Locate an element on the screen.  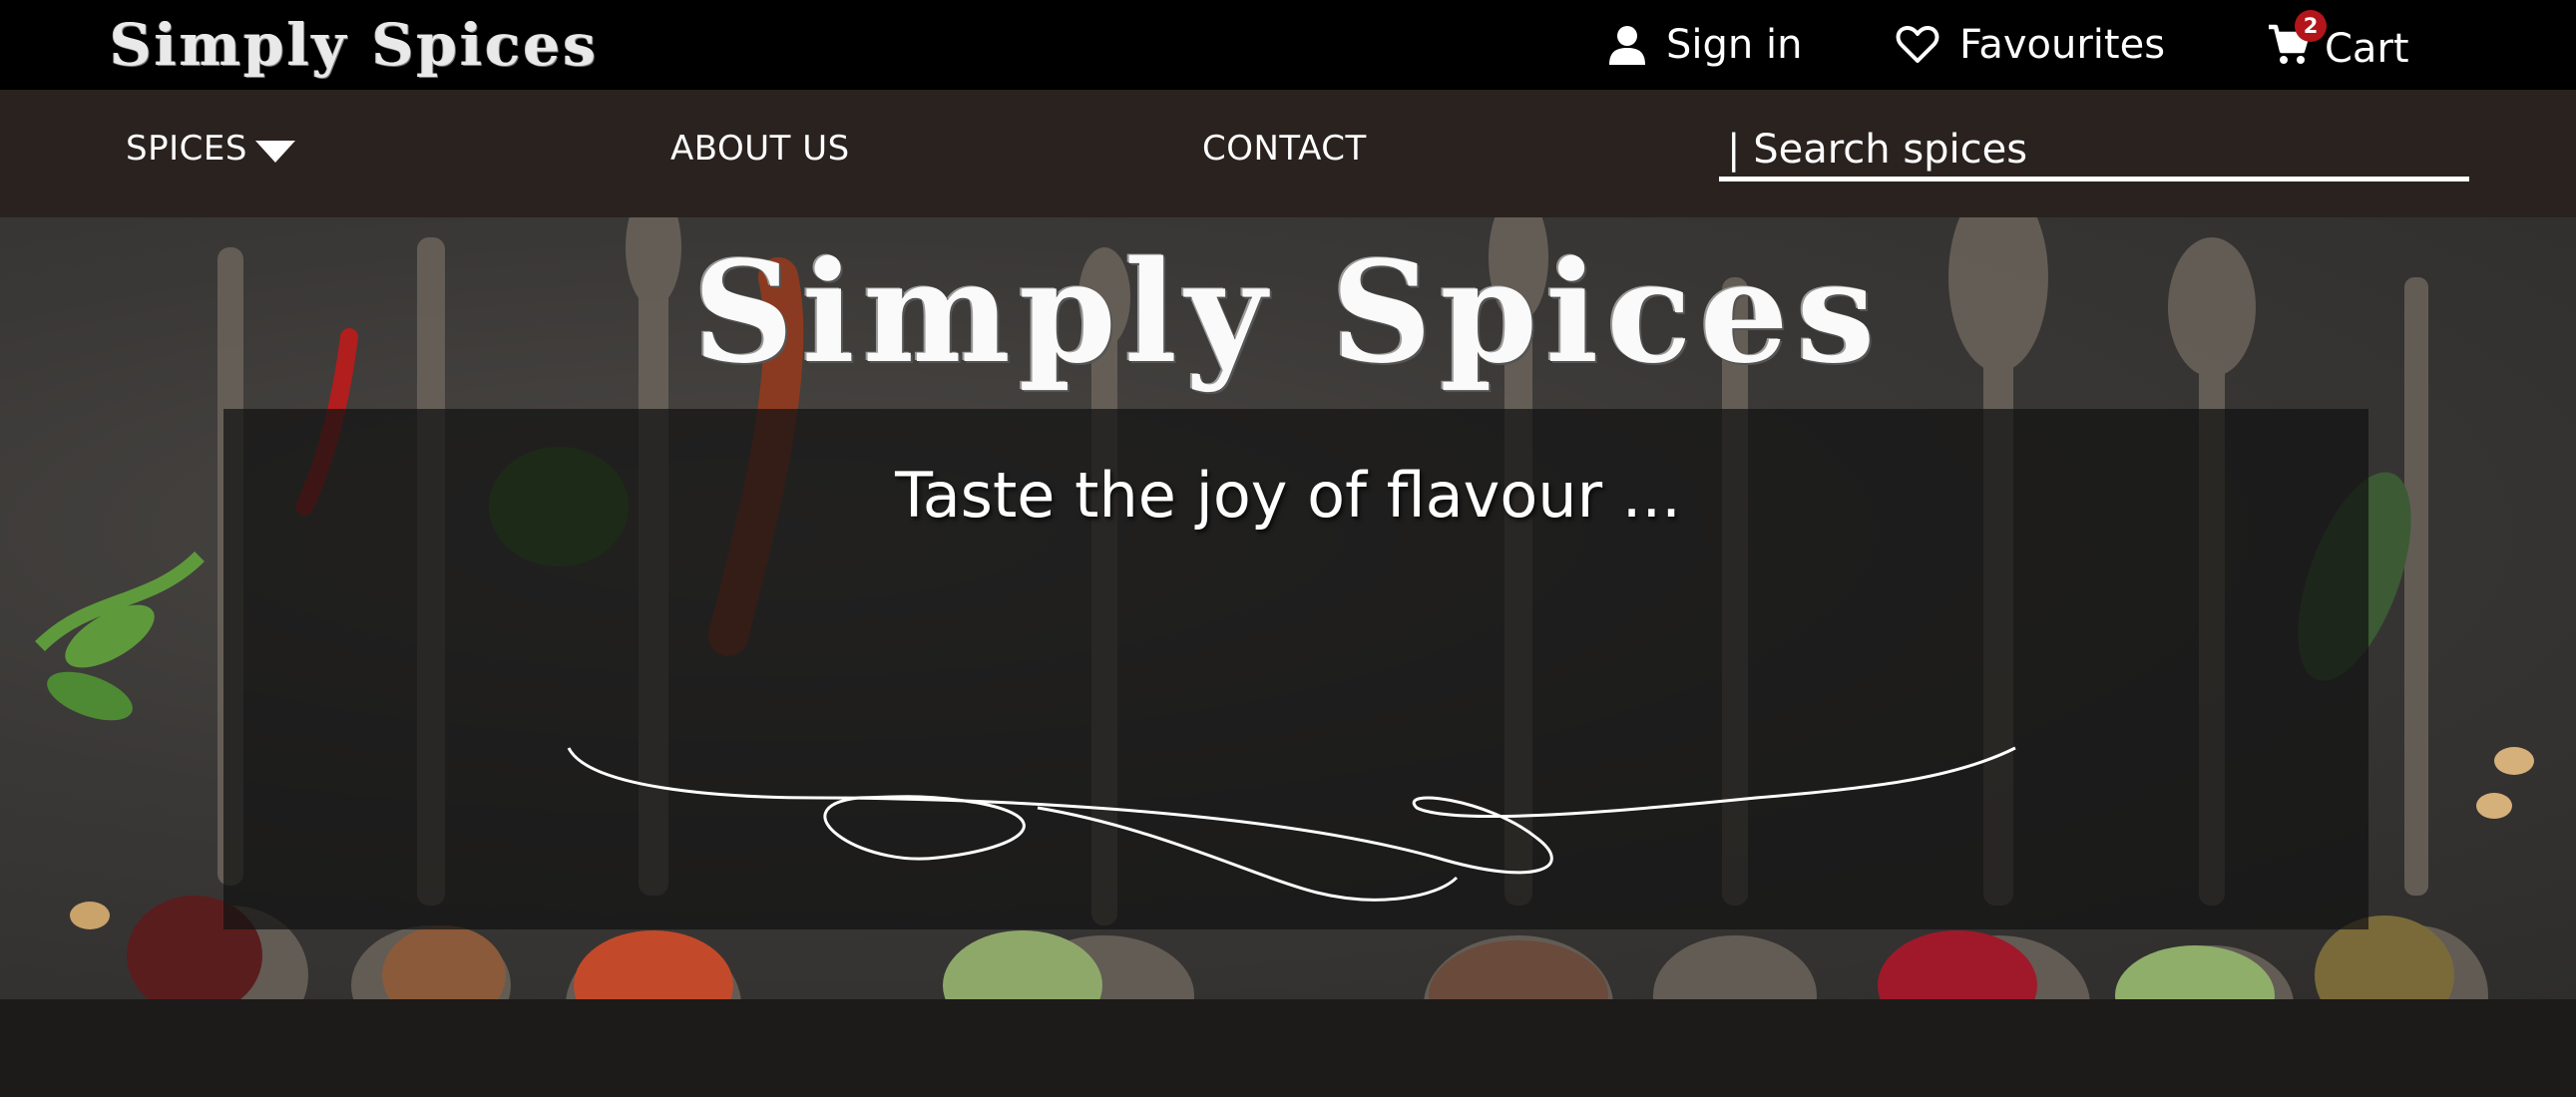
sign-in-link: Sign in is located at coordinates (1705, 45).